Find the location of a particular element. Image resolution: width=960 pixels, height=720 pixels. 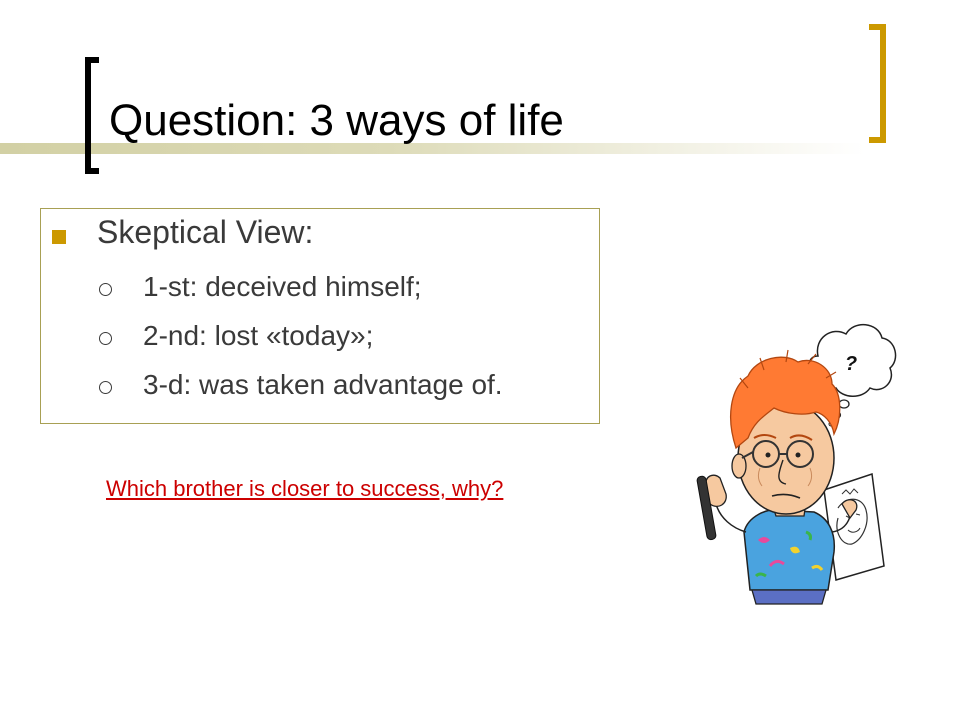

square-bullet-icon is located at coordinates (59, 237).